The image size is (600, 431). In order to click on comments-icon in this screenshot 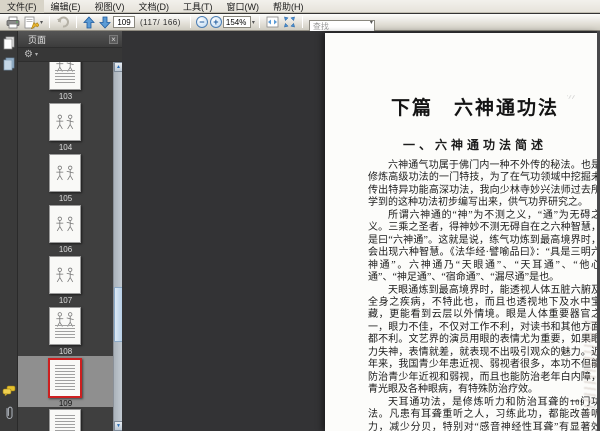, I will do `click(9, 391)`.